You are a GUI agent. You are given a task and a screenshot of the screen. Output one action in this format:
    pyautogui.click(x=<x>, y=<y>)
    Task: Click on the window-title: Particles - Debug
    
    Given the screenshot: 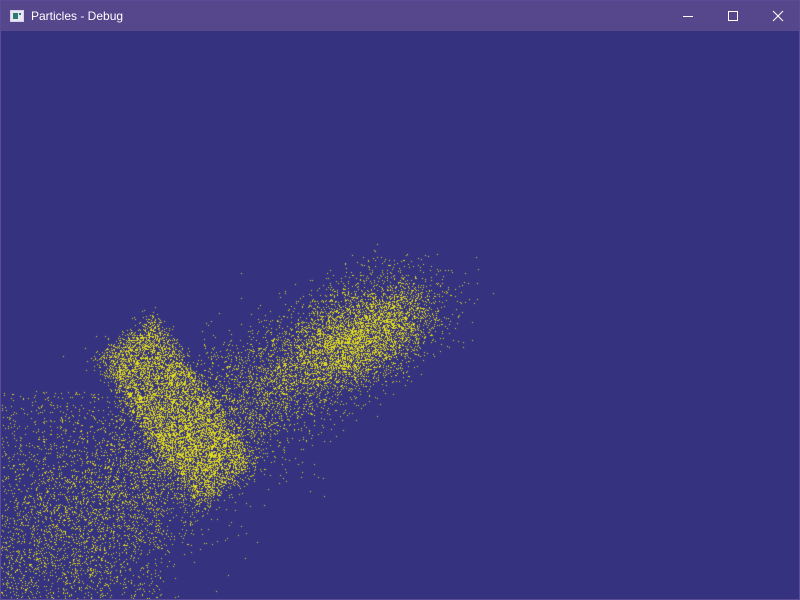 What is the action you would take?
    pyautogui.click(x=77, y=16)
    